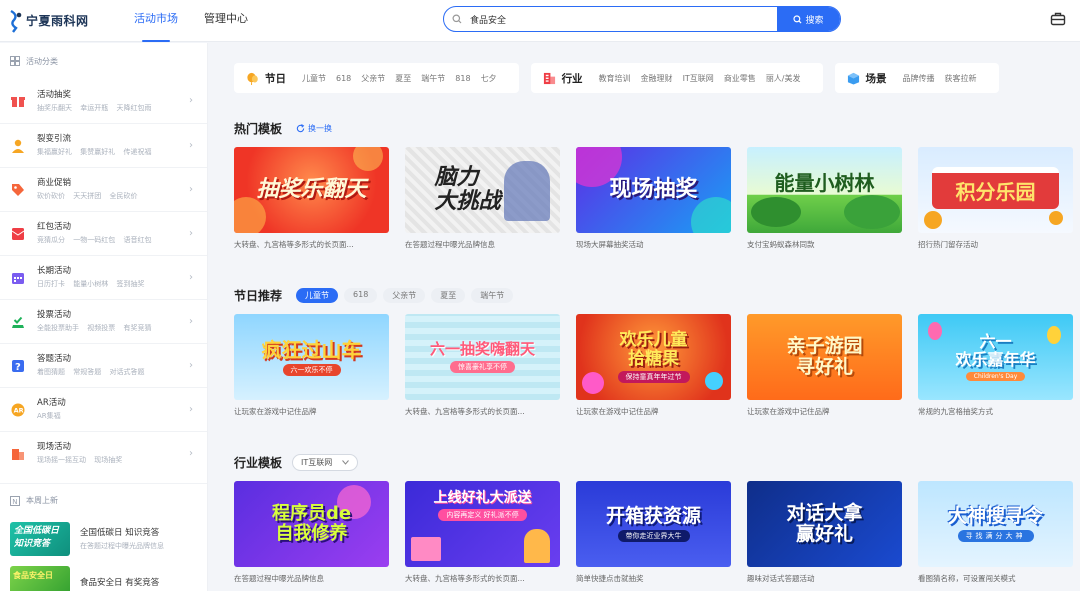  Describe the element at coordinates (492, 295) in the screenshot. I see `festival-chip-dragon-boat: 端午节` at that location.